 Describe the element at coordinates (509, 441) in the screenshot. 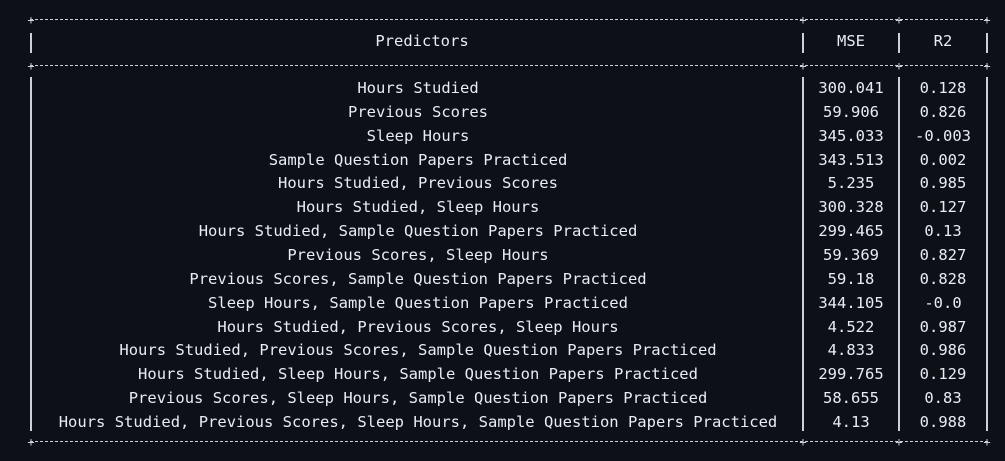

I see `border-bottom` at that location.